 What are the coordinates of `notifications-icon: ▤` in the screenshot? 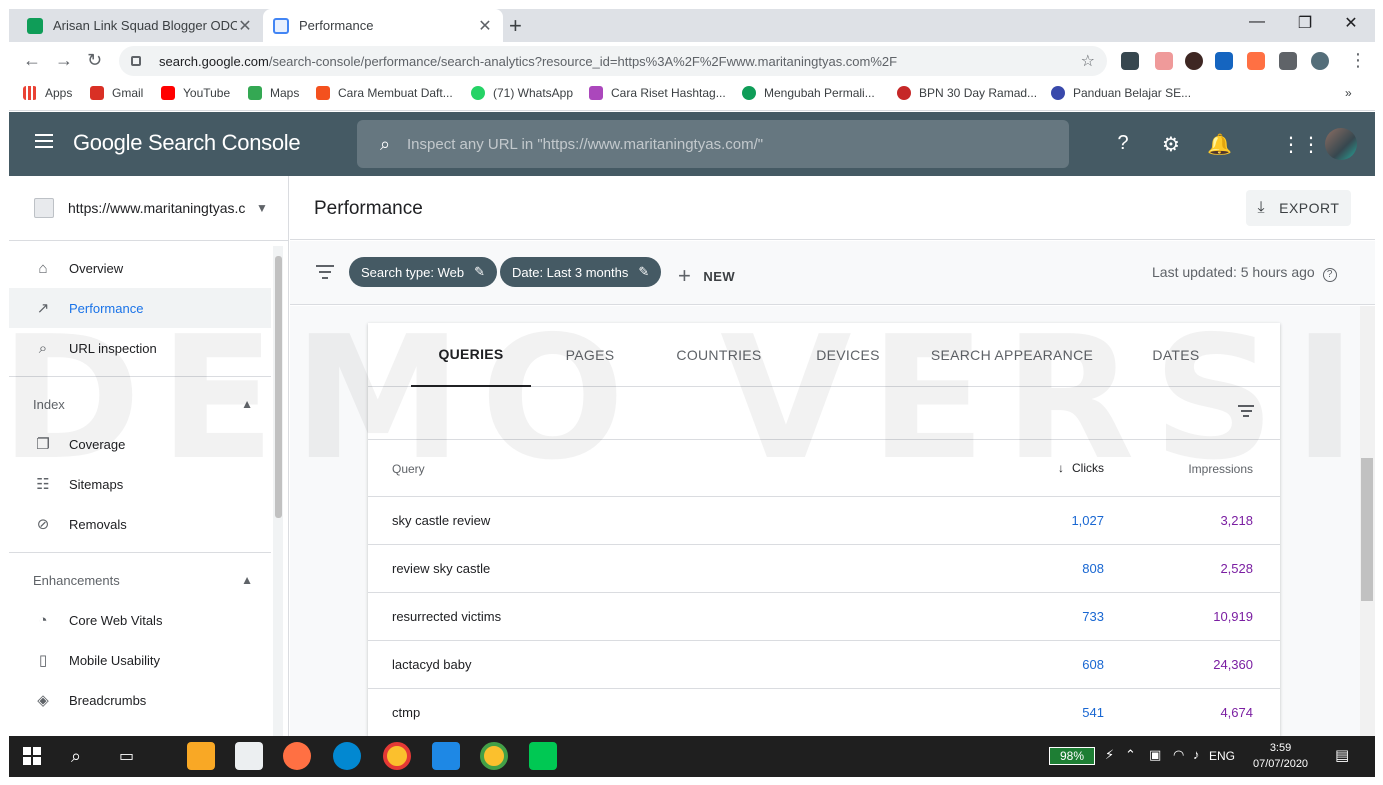 It's located at (1342, 755).